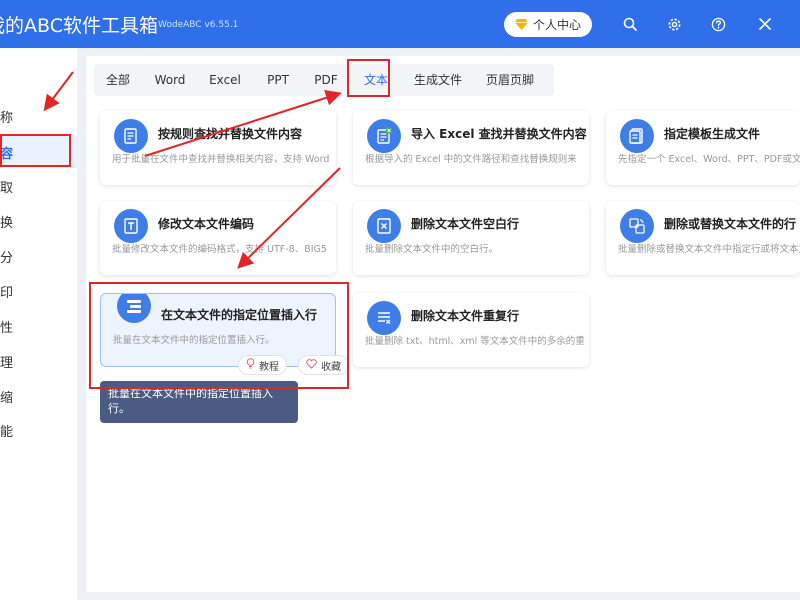 This screenshot has height=600, width=800. I want to click on sidebar-item-extract: 提取, so click(38, 186).